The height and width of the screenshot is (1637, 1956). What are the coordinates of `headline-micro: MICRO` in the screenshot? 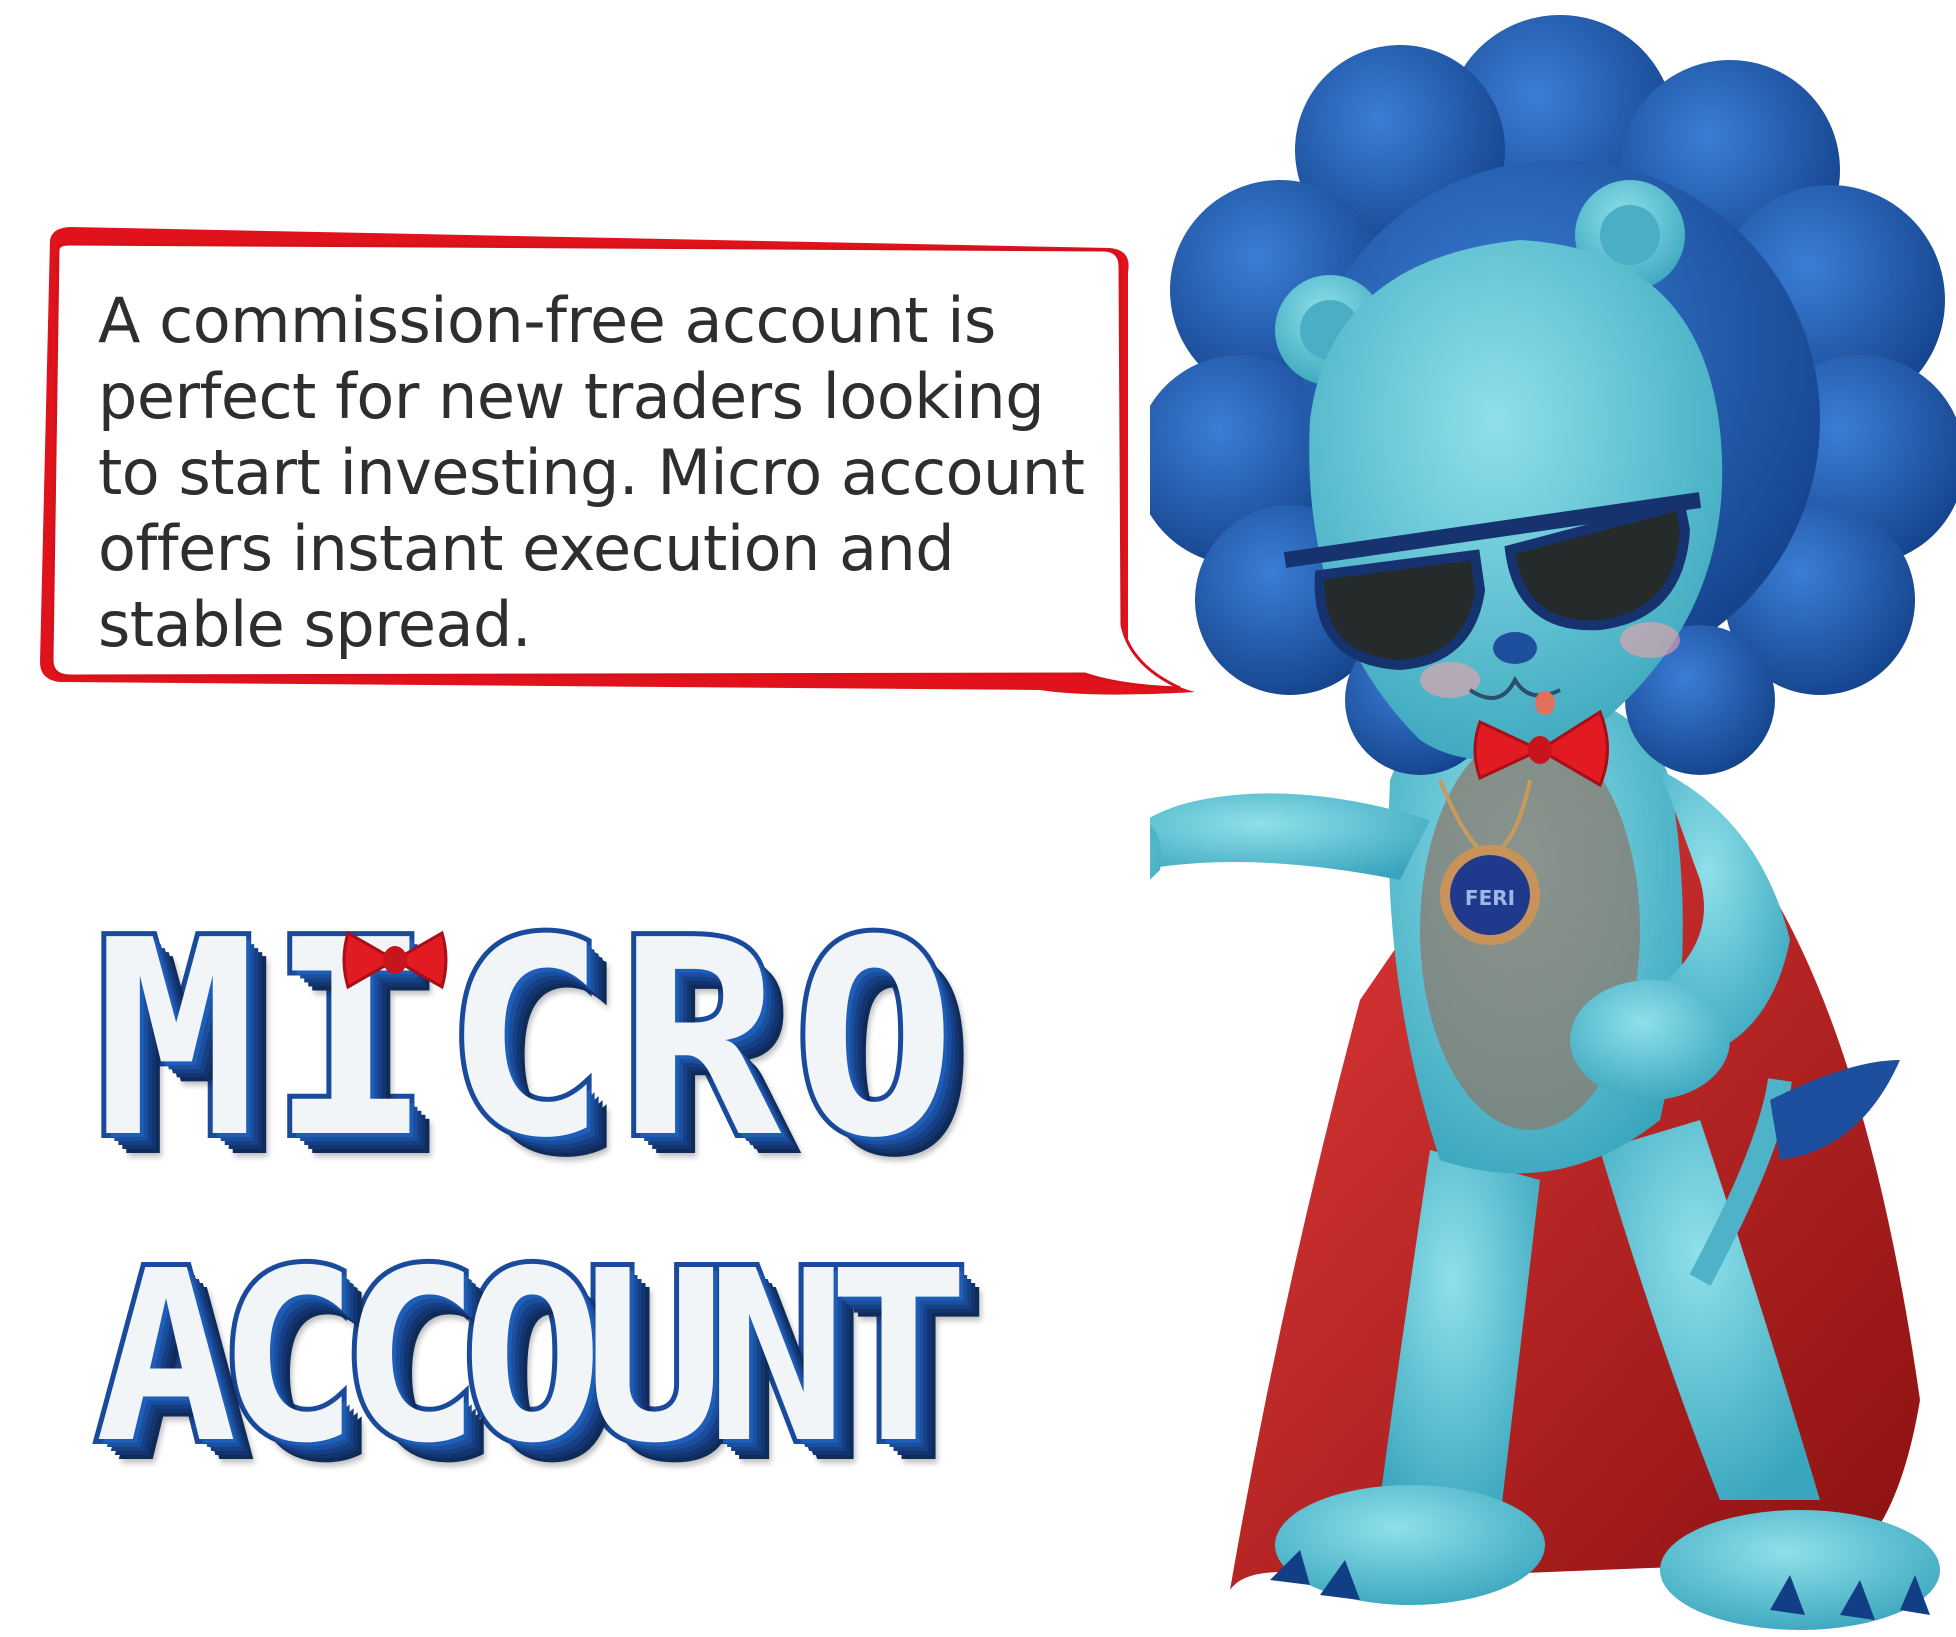 It's located at (529, 1039).